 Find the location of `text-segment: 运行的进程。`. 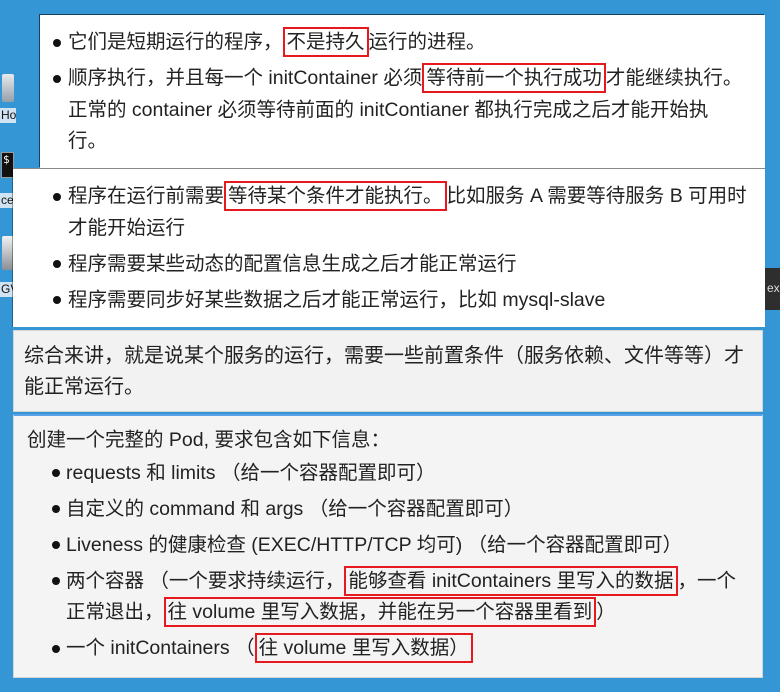

text-segment: 运行的进程。 is located at coordinates (427, 42).